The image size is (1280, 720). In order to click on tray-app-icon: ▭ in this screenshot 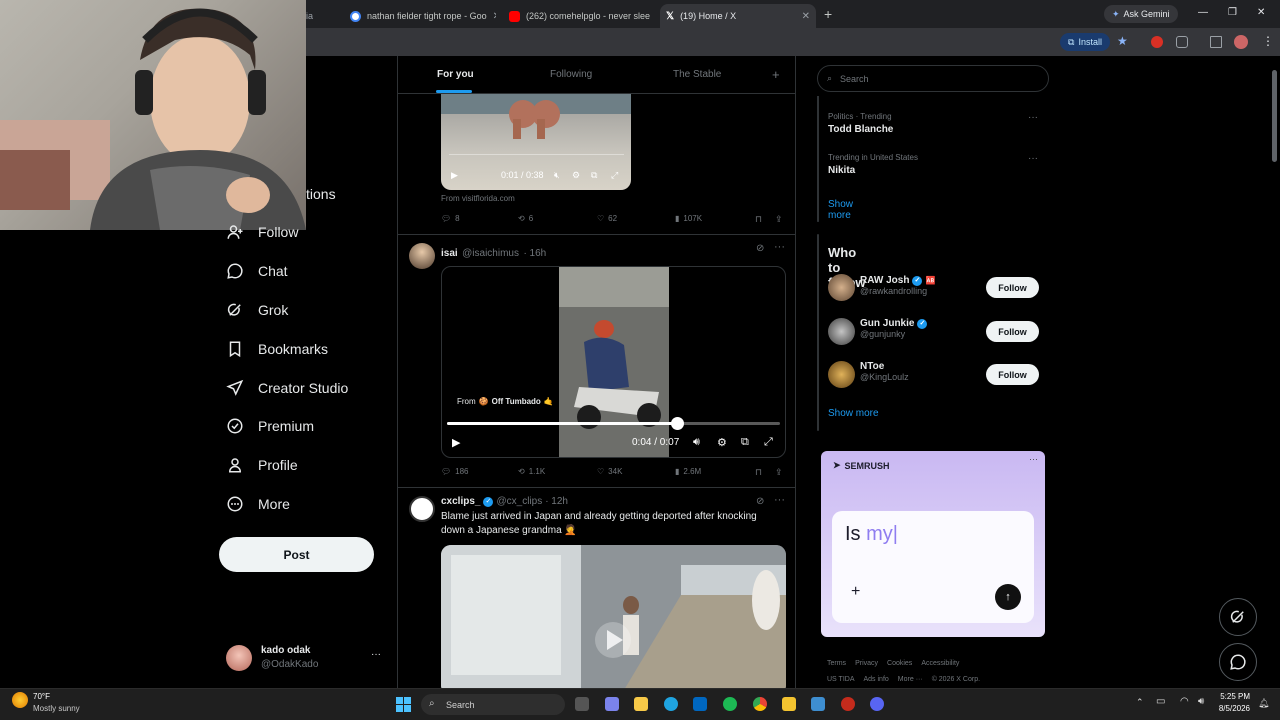, I will do `click(1160, 701)`.